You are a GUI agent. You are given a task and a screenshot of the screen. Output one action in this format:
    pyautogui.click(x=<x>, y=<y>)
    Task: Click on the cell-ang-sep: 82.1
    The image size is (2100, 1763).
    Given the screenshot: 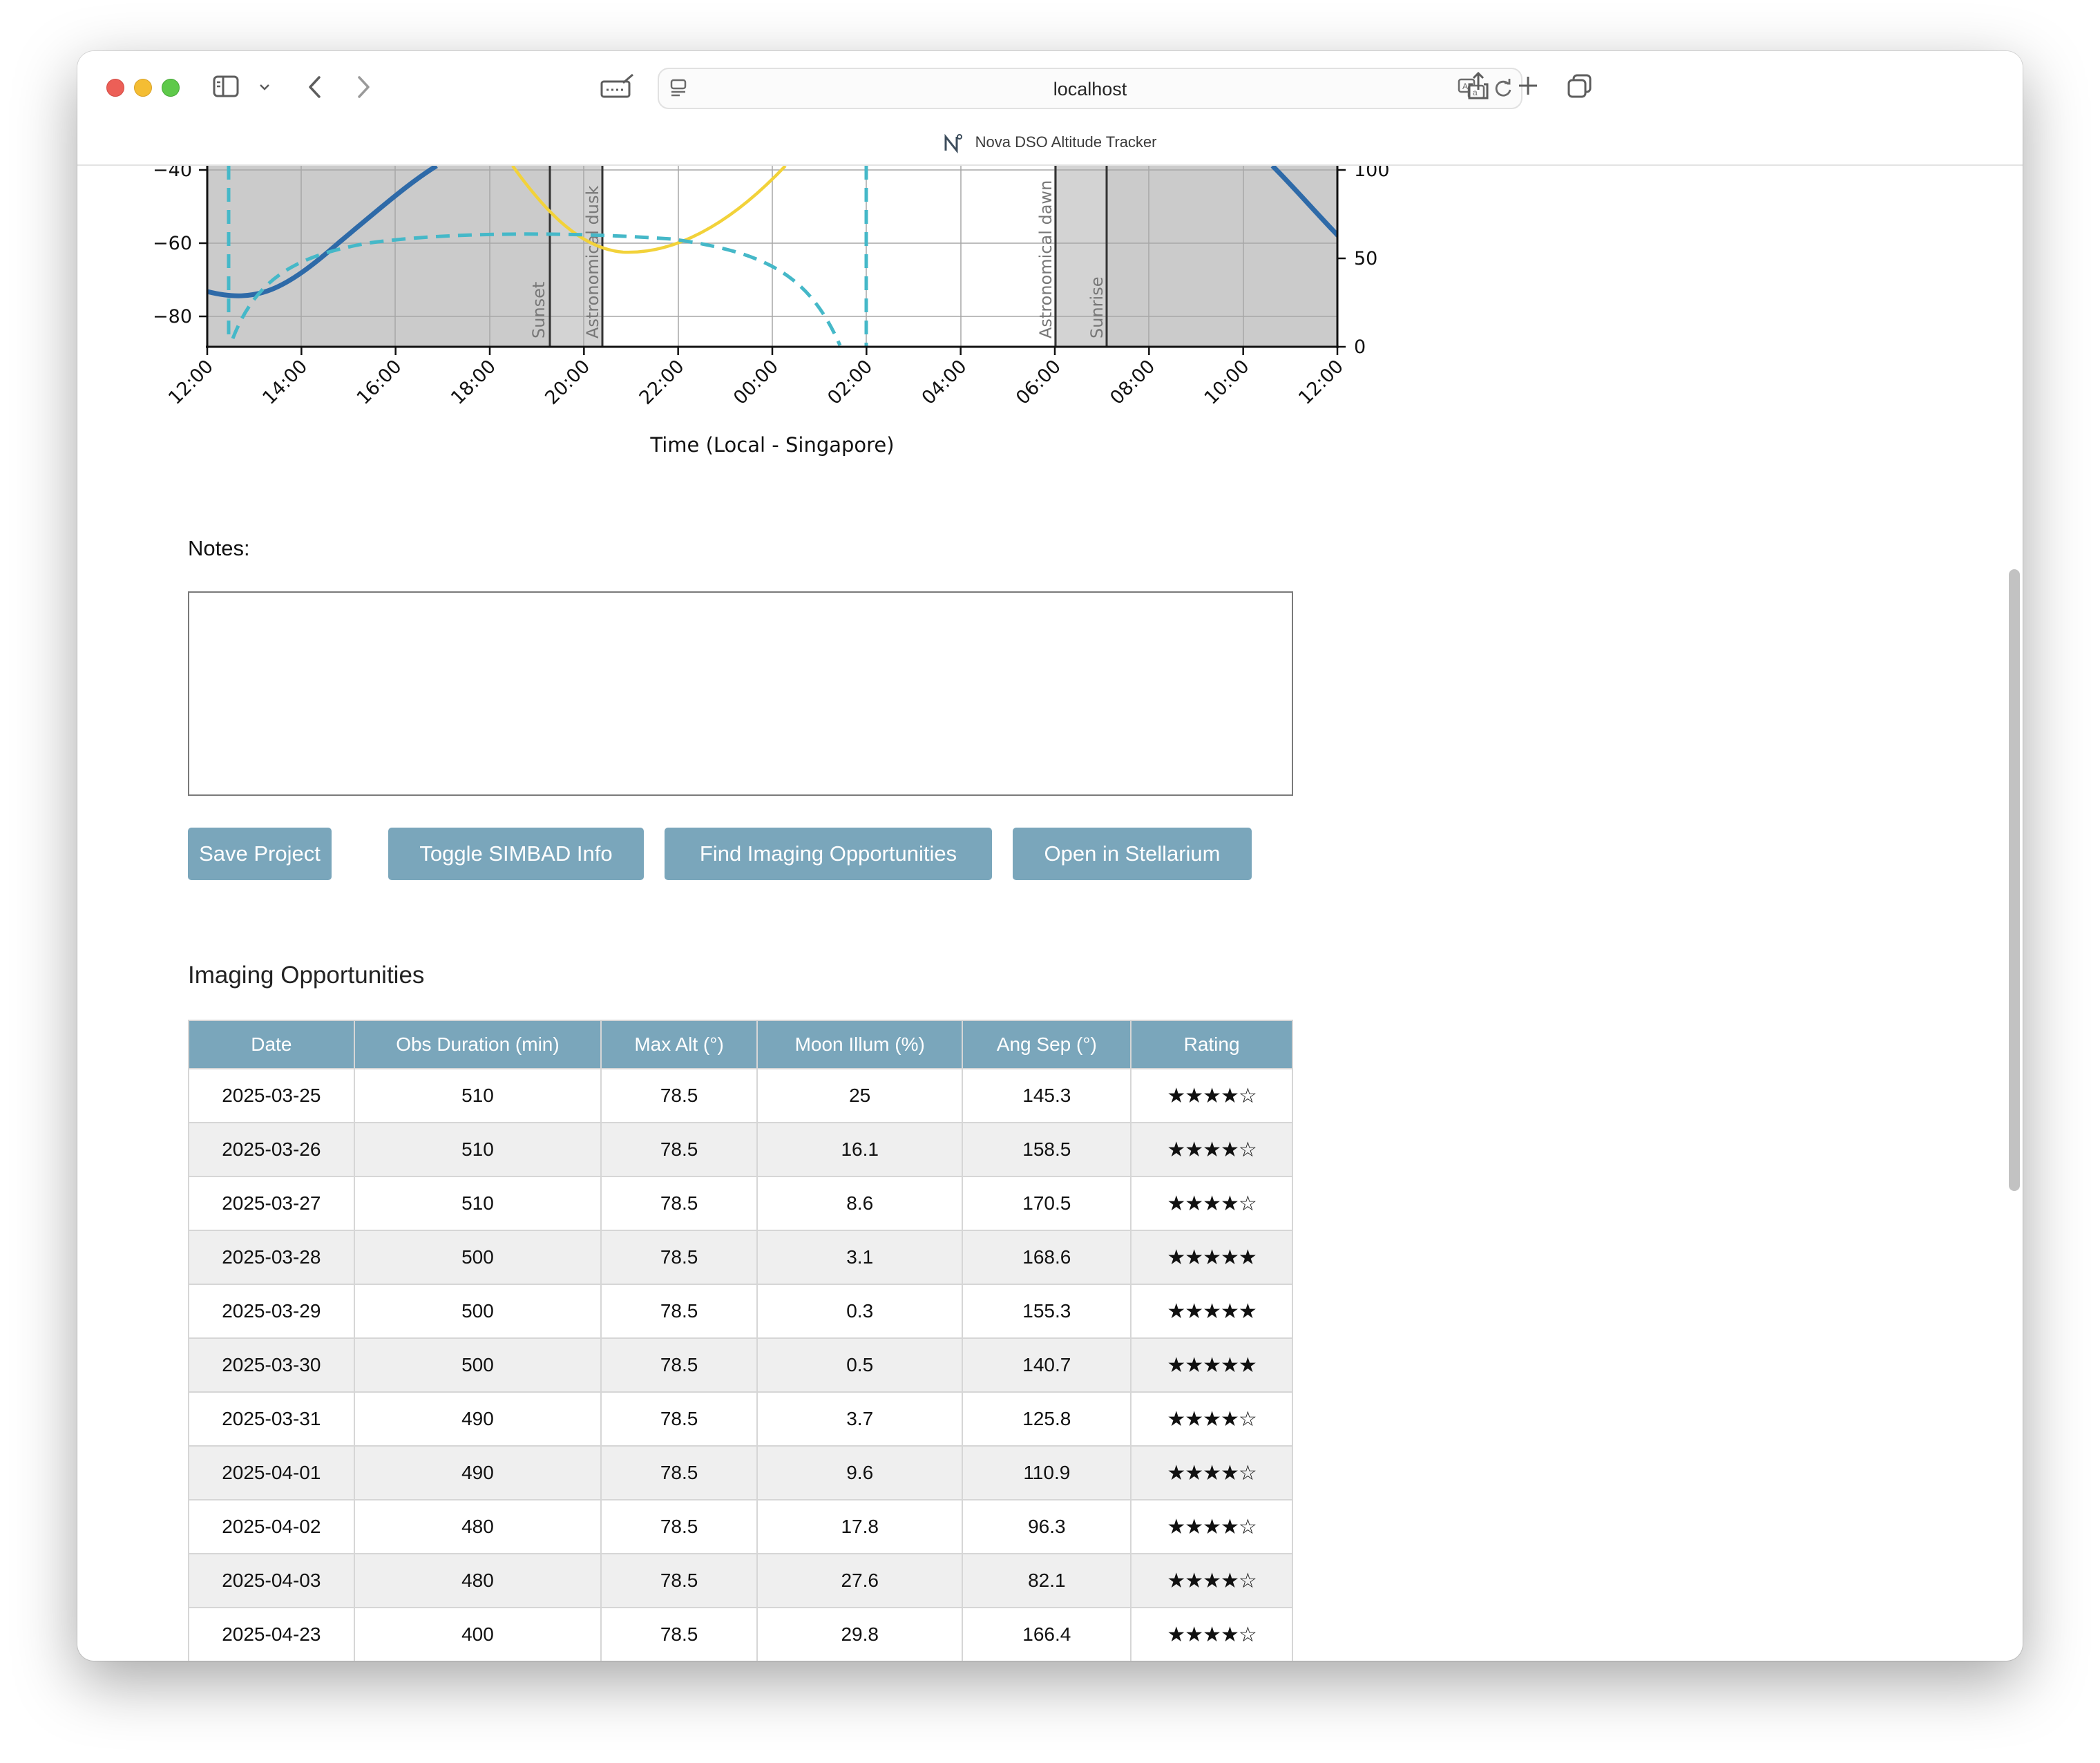 What is the action you would take?
    pyautogui.click(x=1047, y=1580)
    